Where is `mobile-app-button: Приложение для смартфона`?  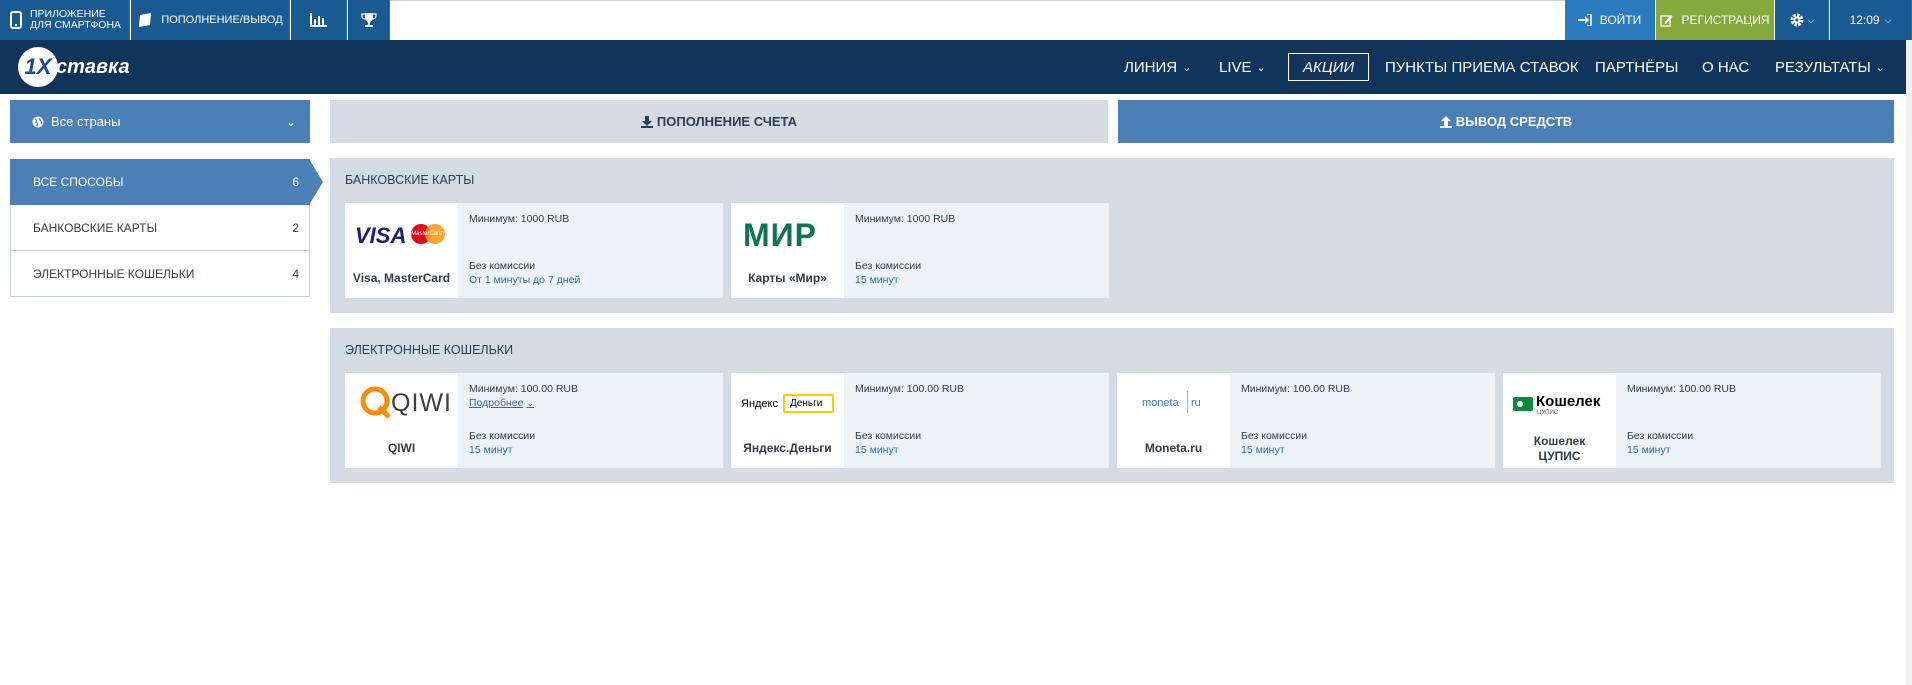
mobile-app-button: Приложение для смартфона is located at coordinates (65, 20).